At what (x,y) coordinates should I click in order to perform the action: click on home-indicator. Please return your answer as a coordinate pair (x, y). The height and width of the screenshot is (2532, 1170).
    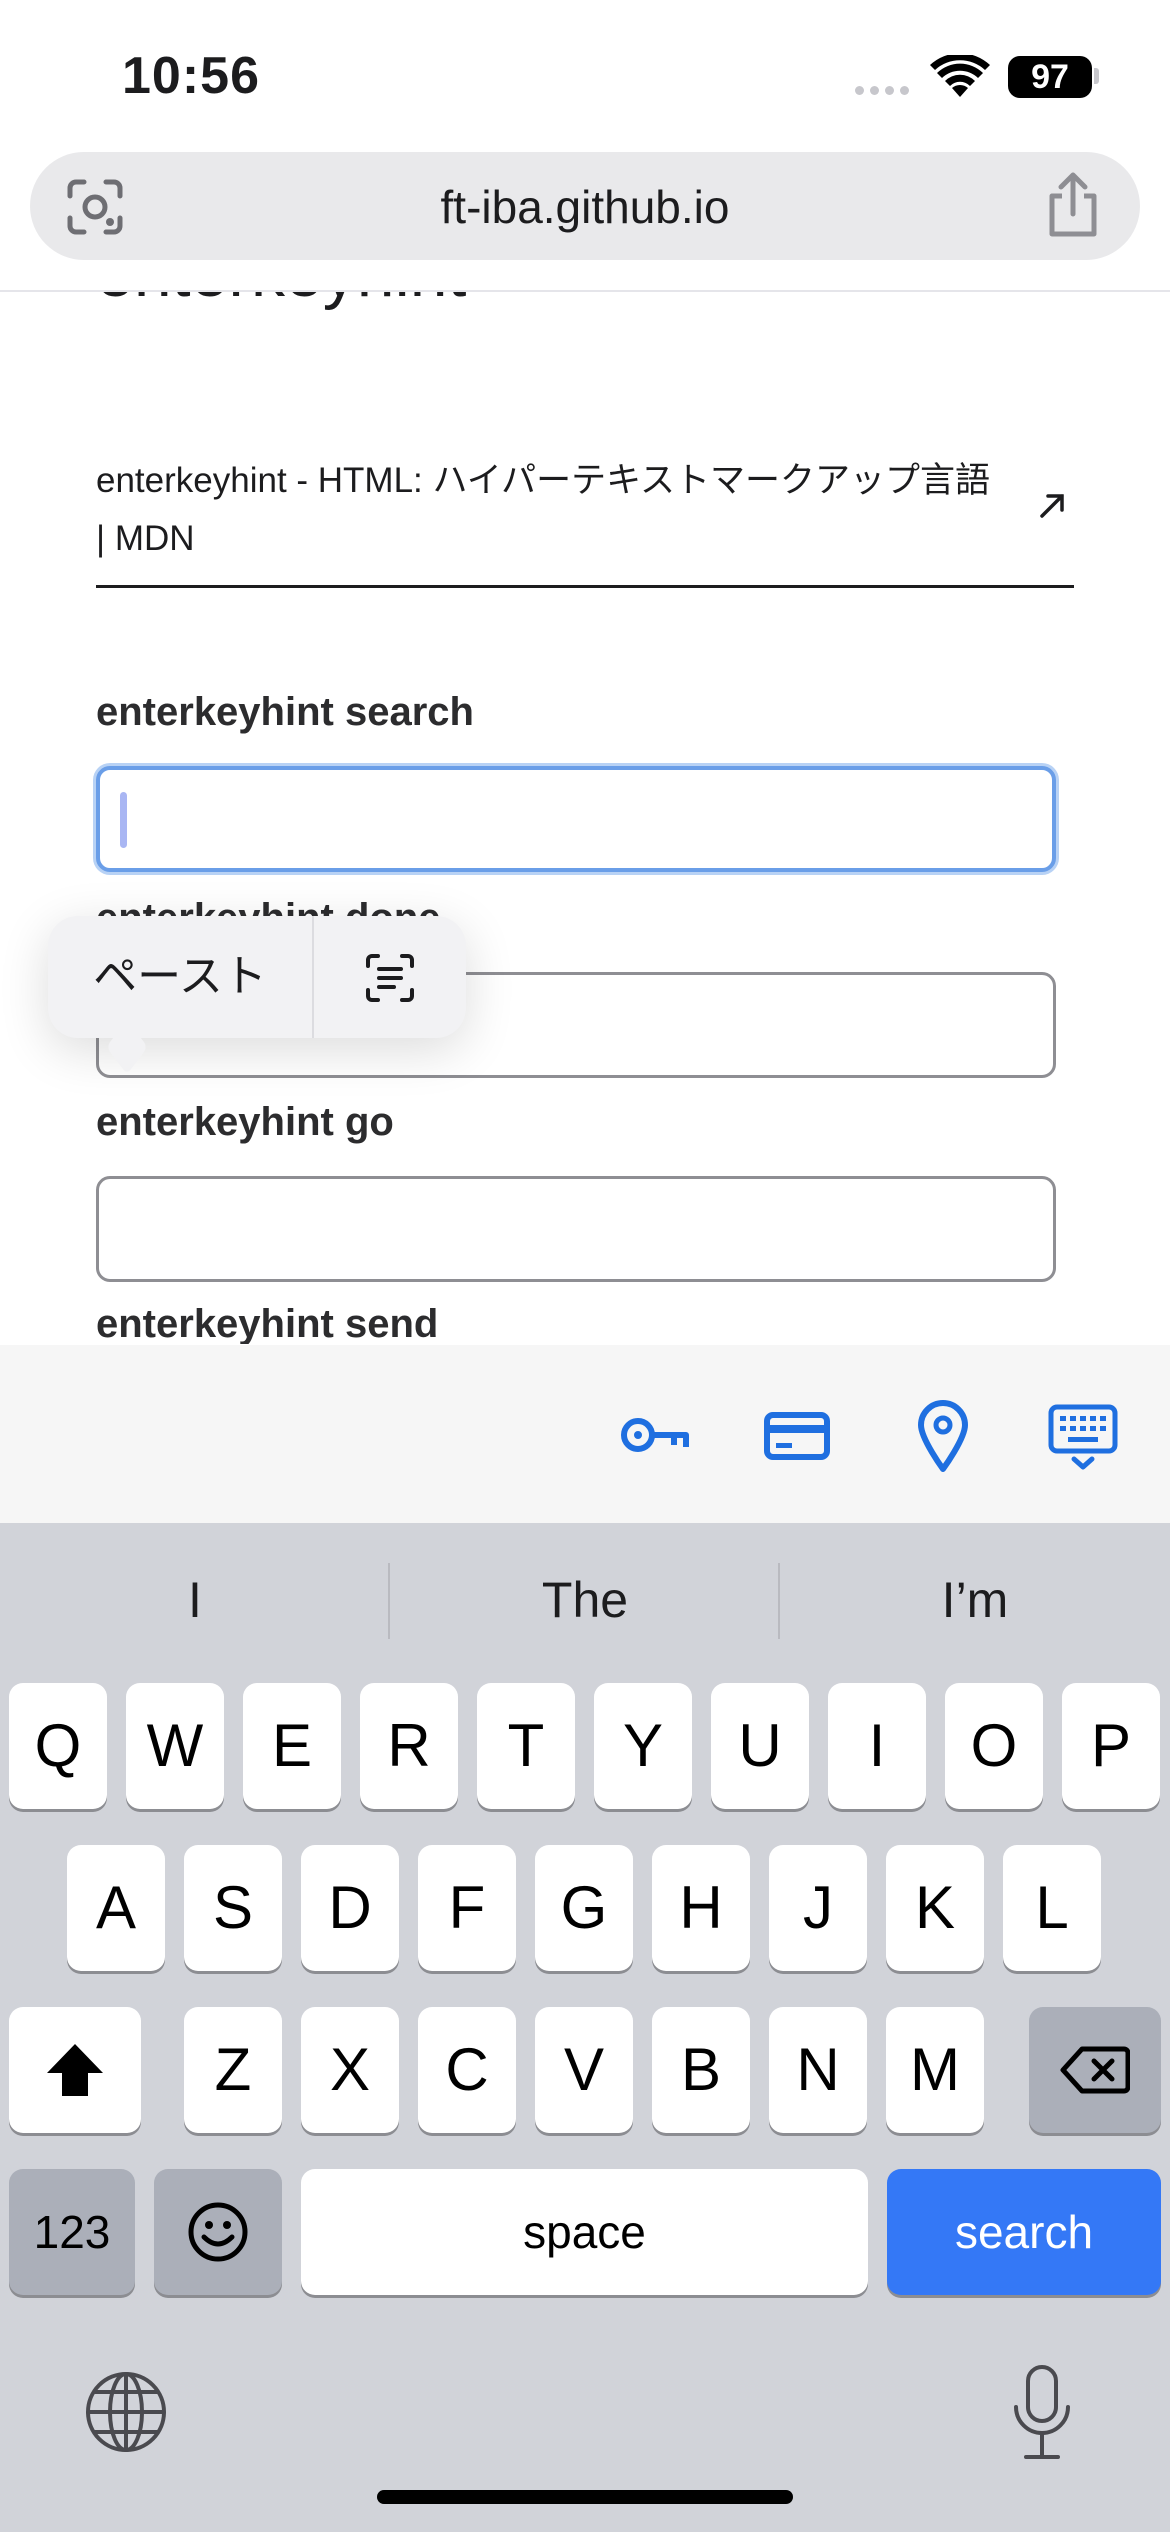
    Looking at the image, I should click on (585, 2497).